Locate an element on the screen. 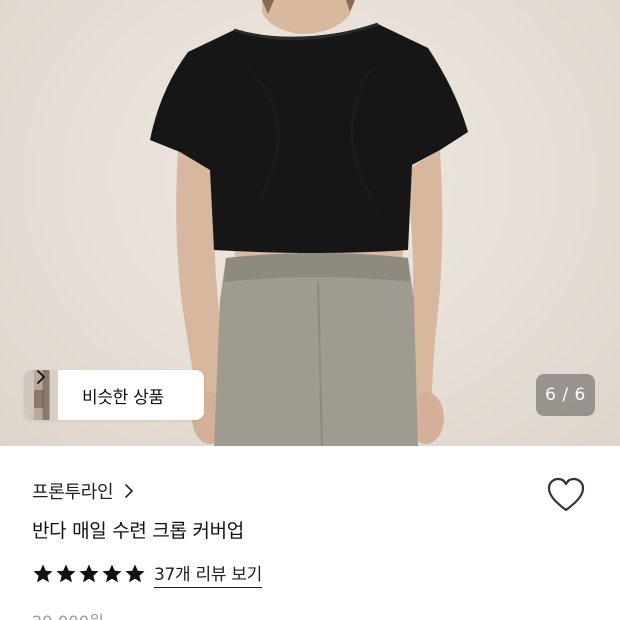 This screenshot has width=620, height=620. star-rating is located at coordinates (89, 574).